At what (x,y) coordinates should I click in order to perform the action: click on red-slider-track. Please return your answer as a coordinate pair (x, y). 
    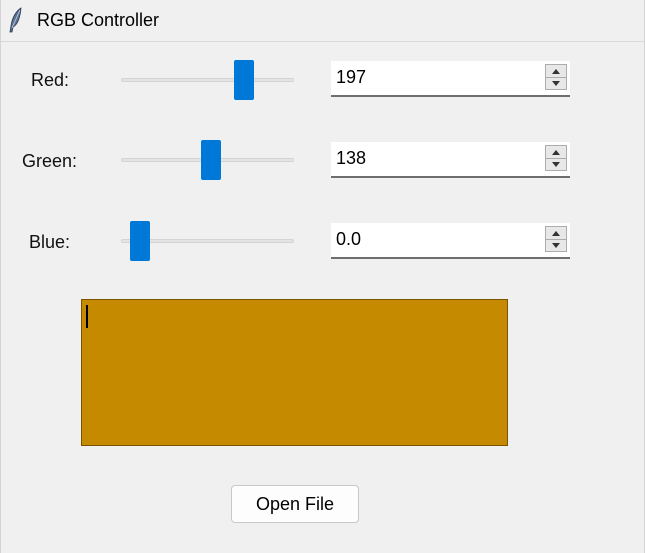
    Looking at the image, I should click on (207, 80).